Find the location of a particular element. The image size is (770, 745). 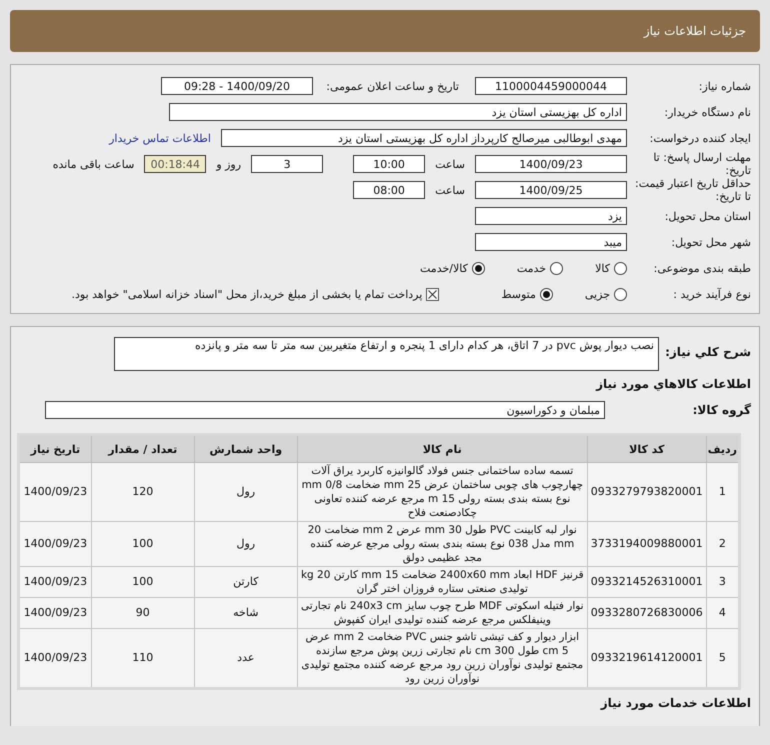

table-cell: 5 is located at coordinates (723, 658).